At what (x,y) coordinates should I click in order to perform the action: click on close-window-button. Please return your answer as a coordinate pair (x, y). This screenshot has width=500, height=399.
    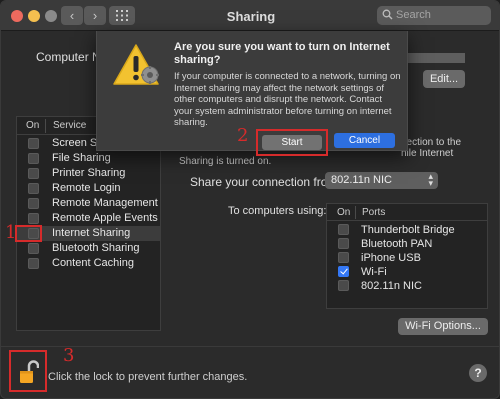
    Looking at the image, I should click on (17, 16).